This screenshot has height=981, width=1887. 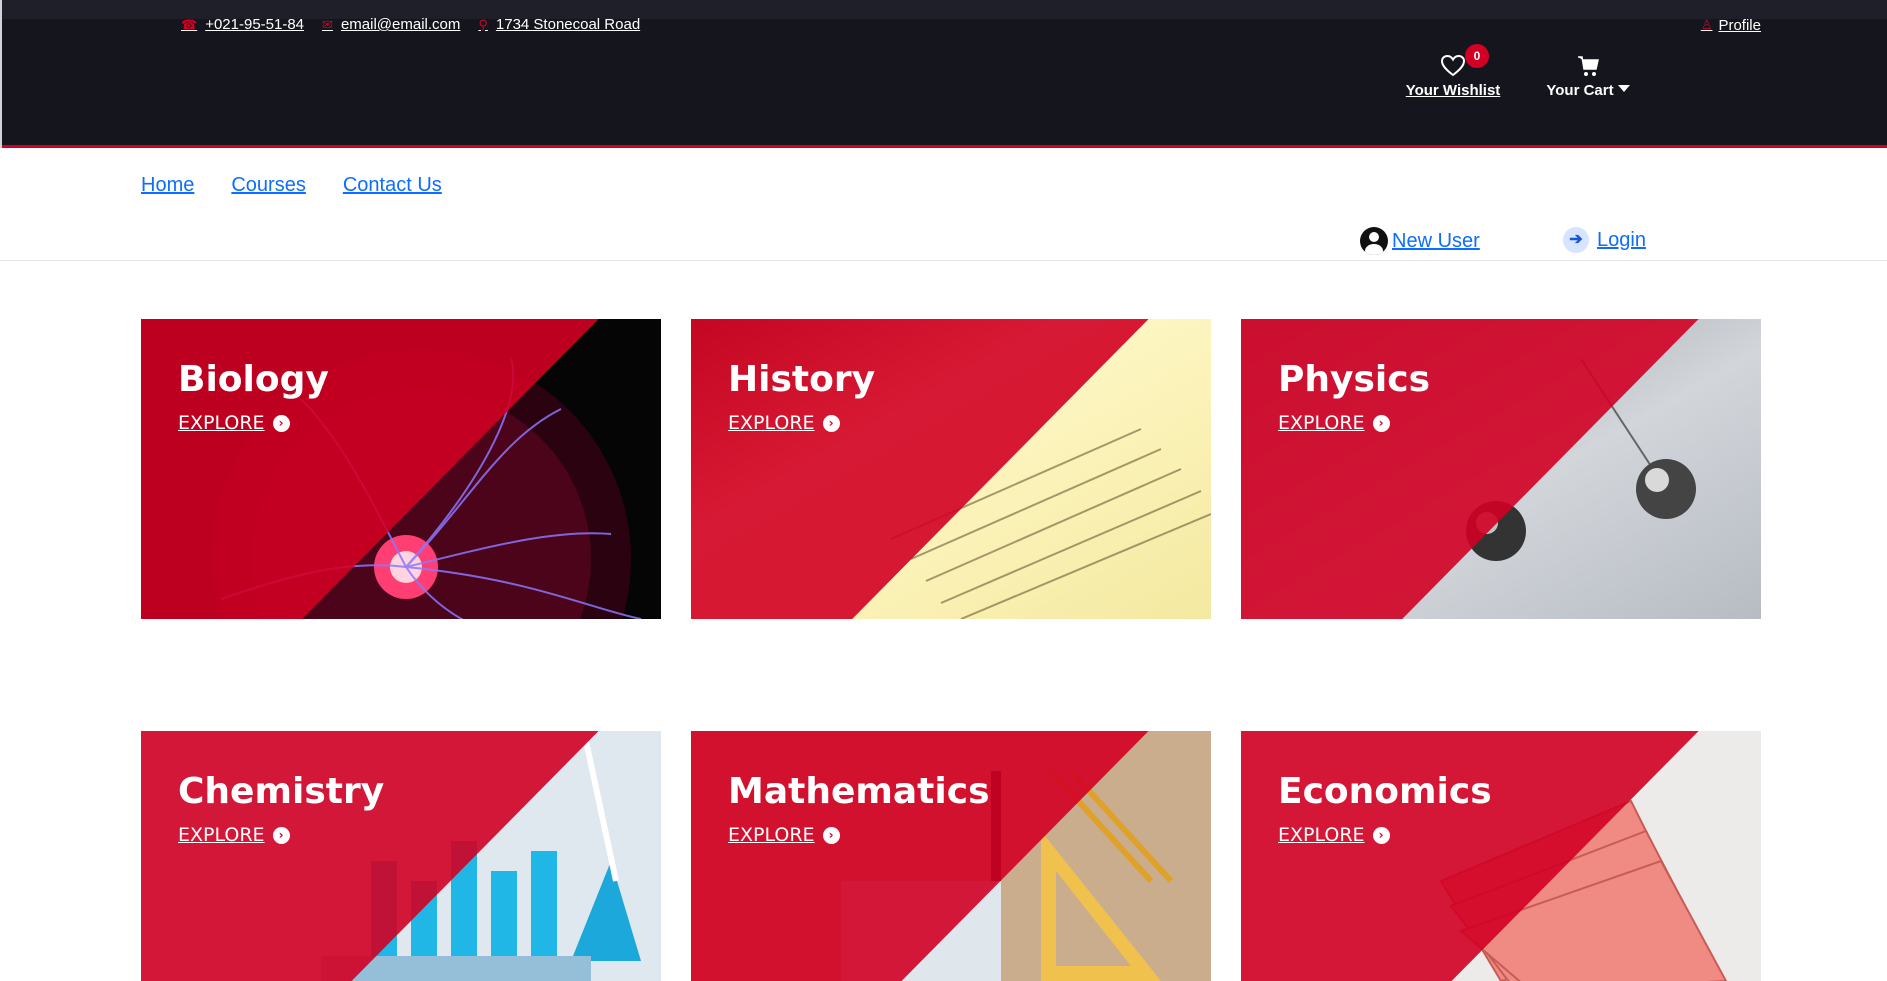 What do you see at coordinates (1588, 66) in the screenshot?
I see `shopping-cart-icon` at bounding box center [1588, 66].